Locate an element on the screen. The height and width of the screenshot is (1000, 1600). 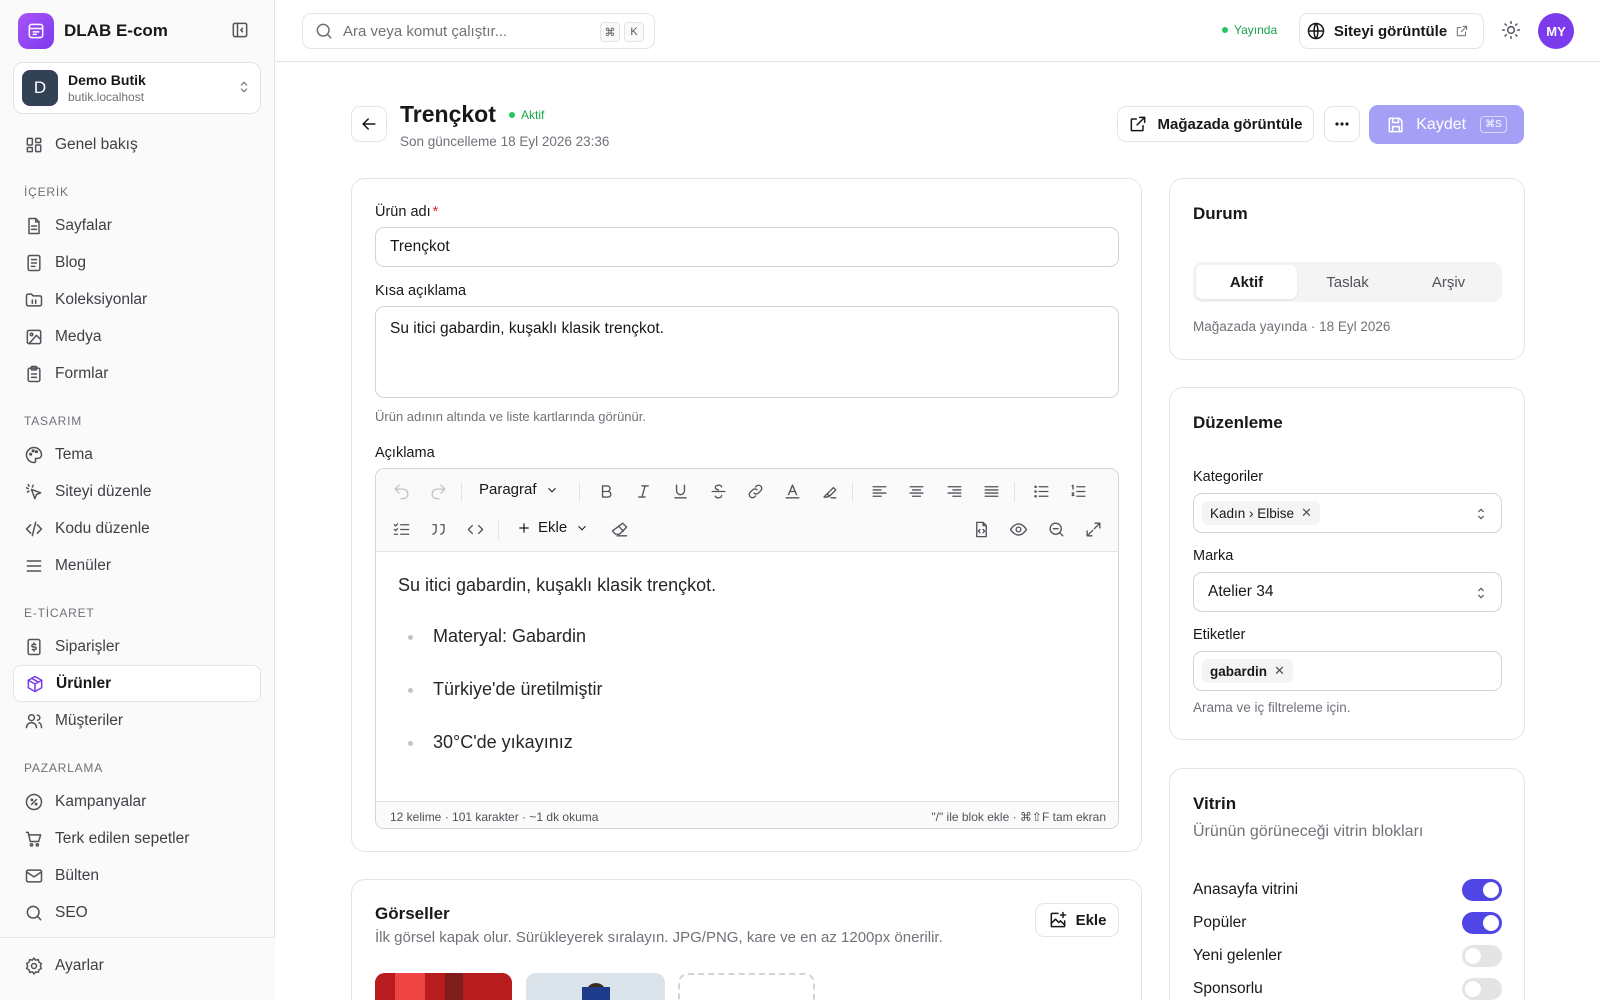
link-icon is located at coordinates (755, 491).